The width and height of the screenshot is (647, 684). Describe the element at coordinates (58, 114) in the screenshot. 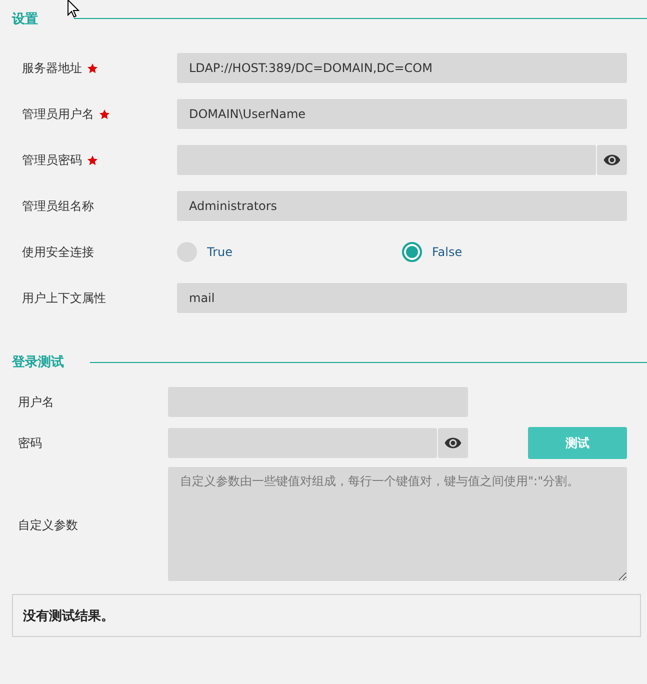

I see `field-label: 管理员用户名` at that location.